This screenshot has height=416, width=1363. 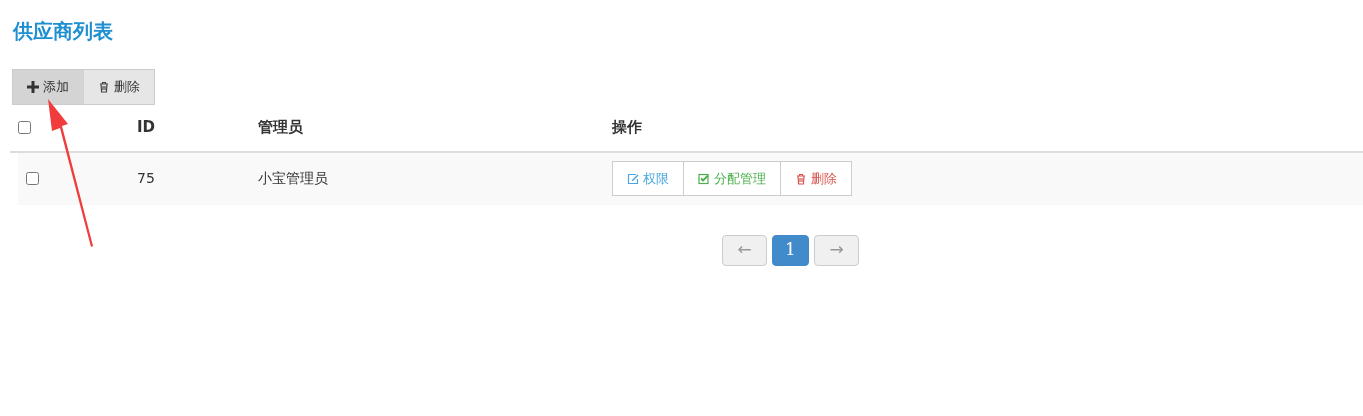 What do you see at coordinates (63, 31) in the screenshot?
I see `page-title: 供应商列表` at bounding box center [63, 31].